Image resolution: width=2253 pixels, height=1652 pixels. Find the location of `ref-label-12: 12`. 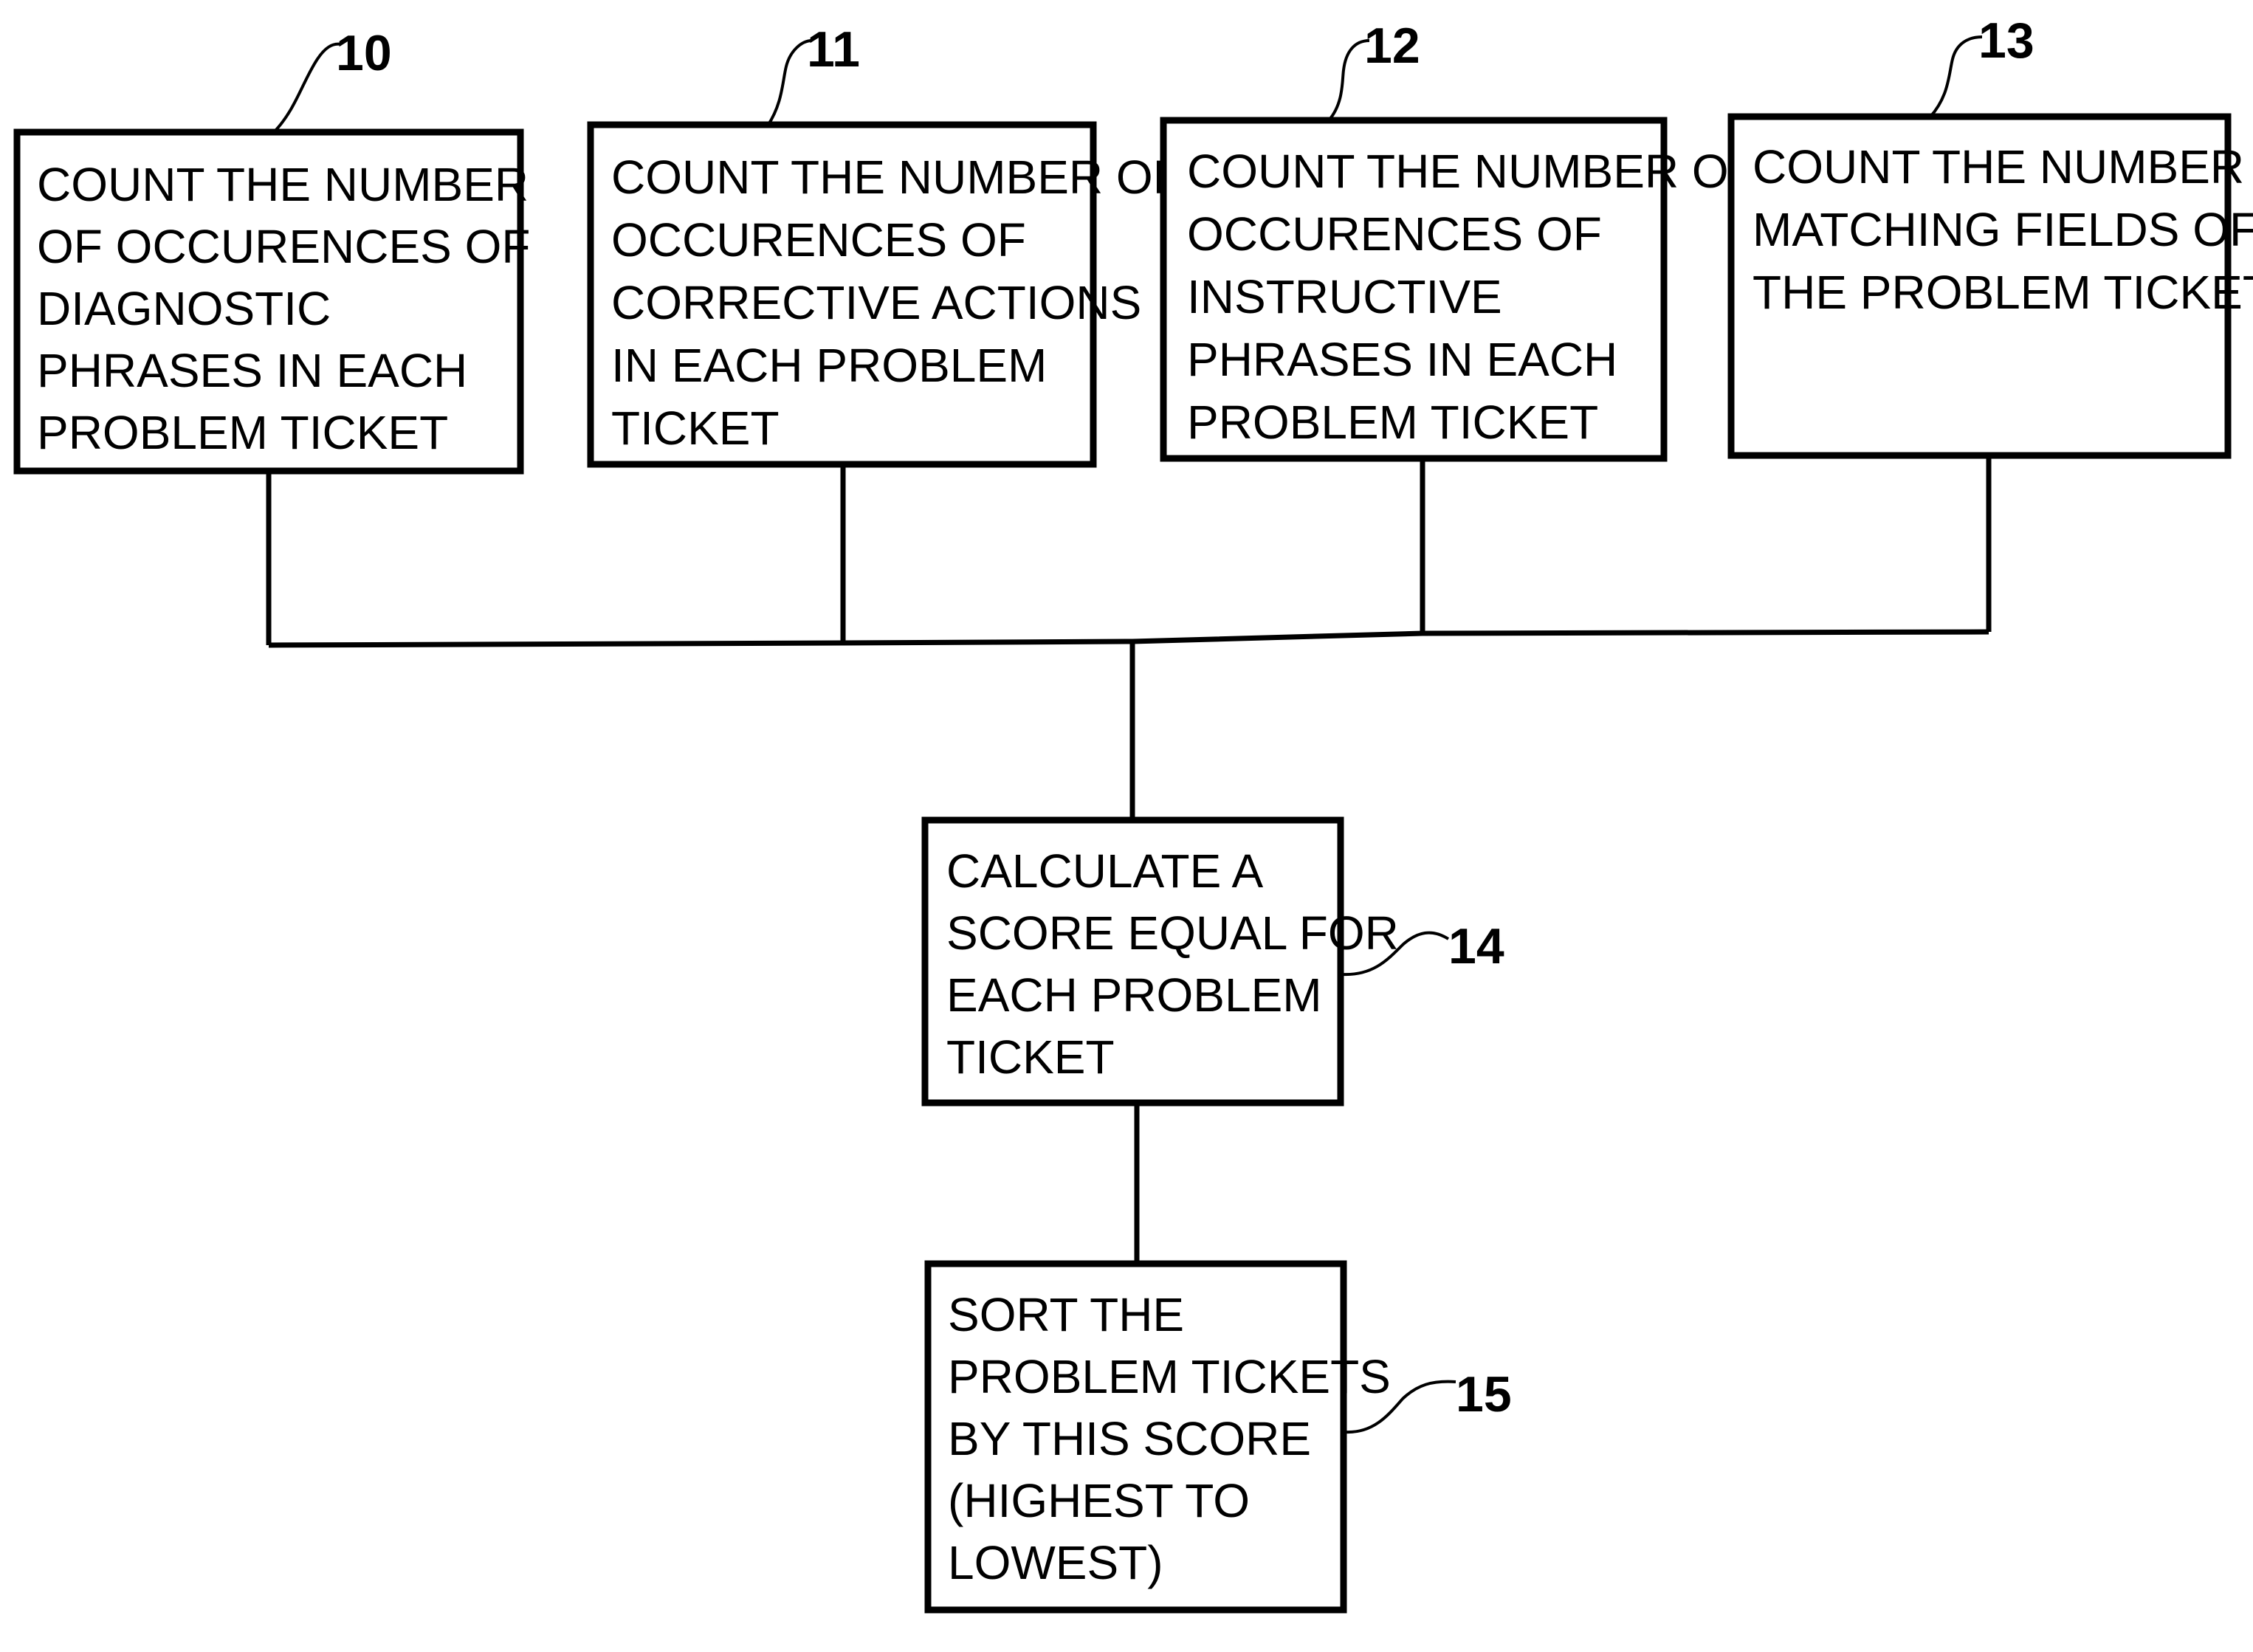

ref-label-12: 12 is located at coordinates (1392, 46).